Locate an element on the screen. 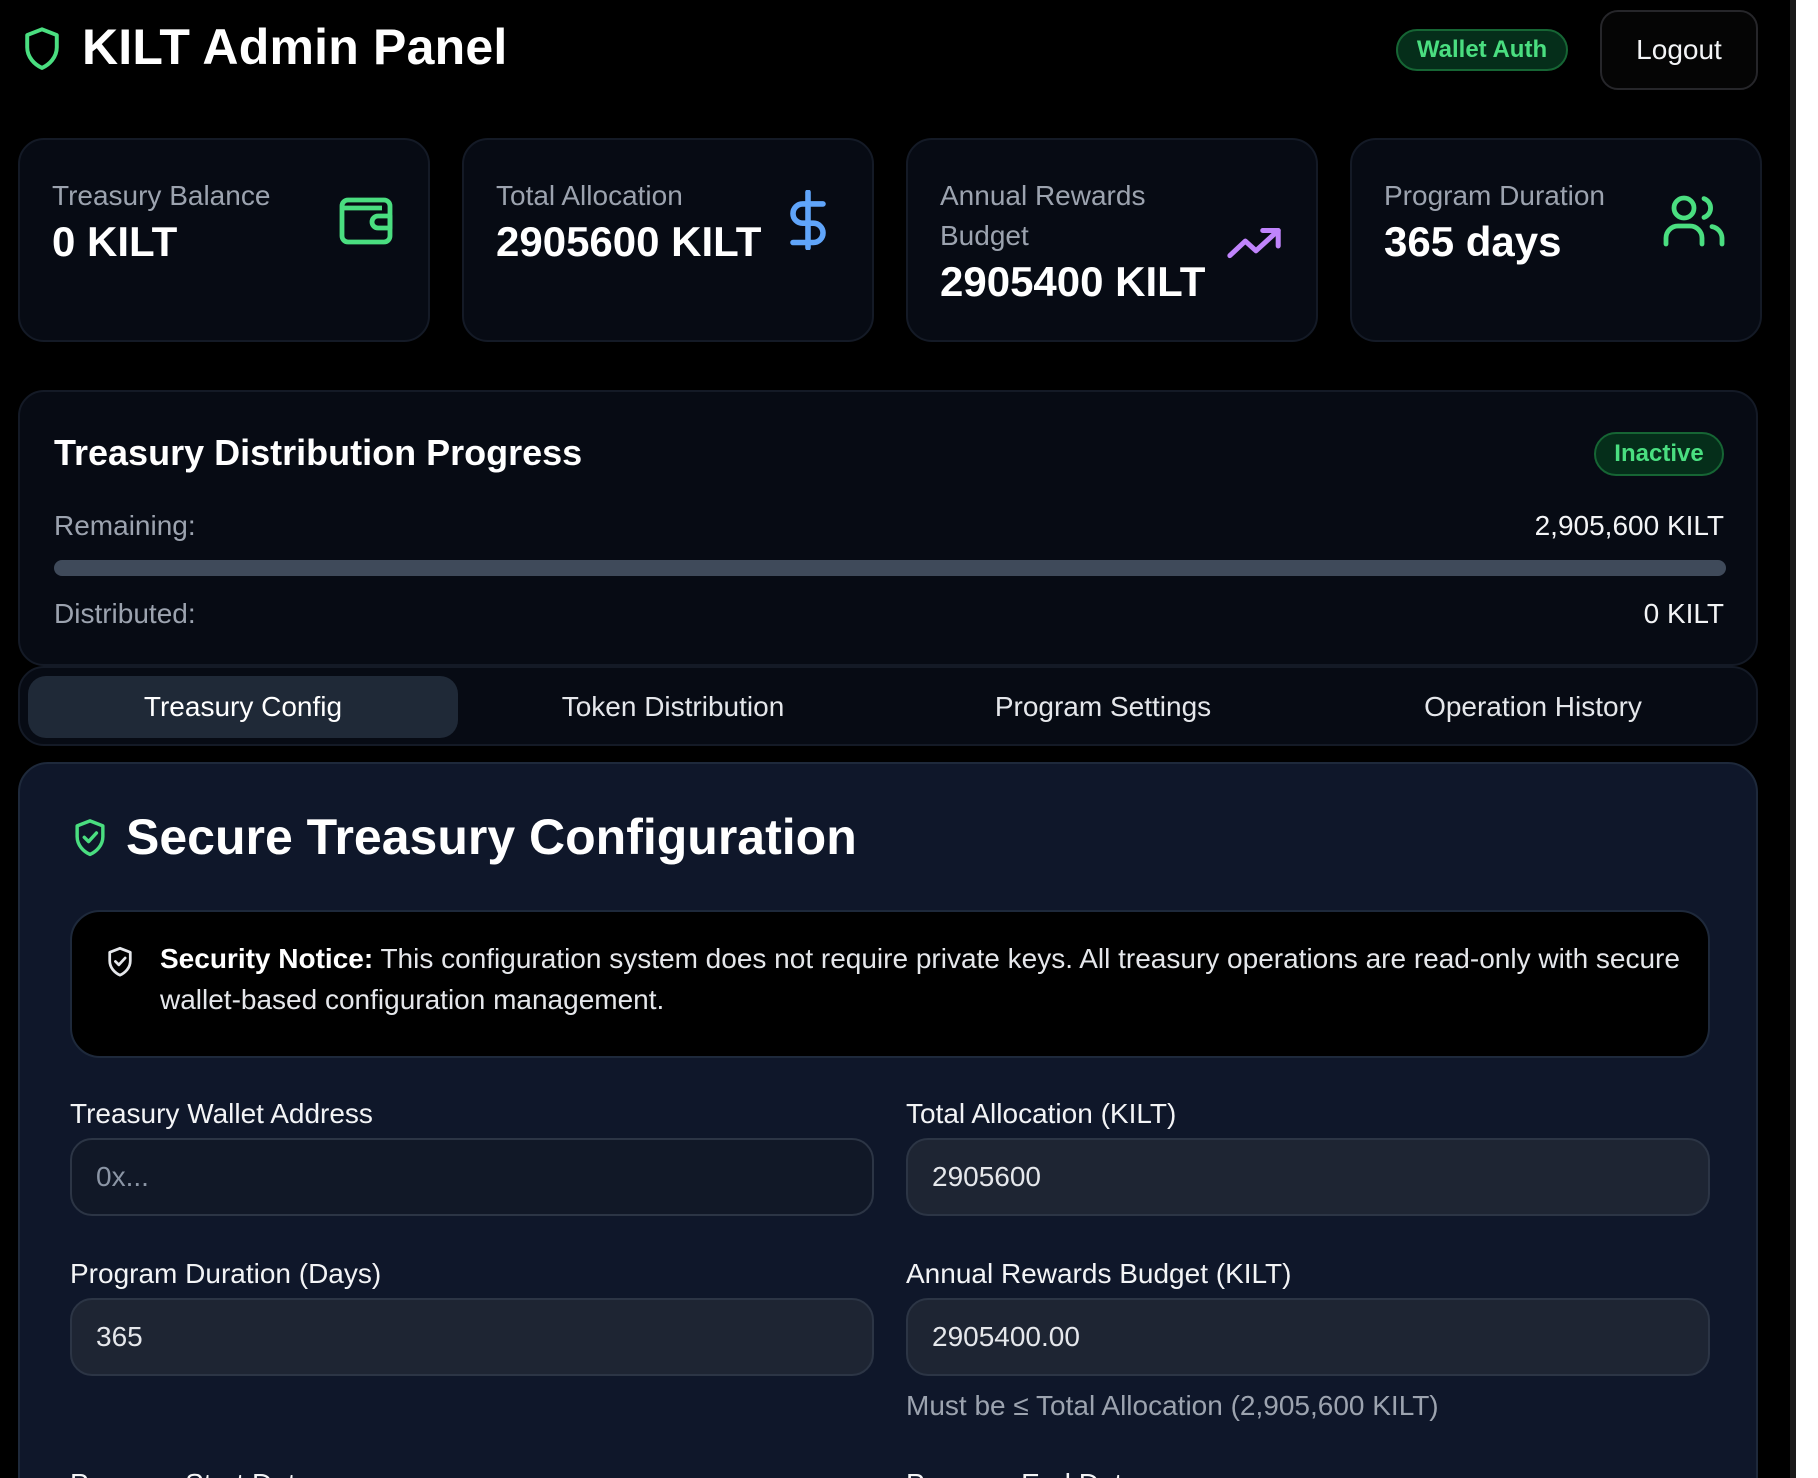 This screenshot has height=1478, width=1818. distributed-label: Distributed: is located at coordinates (125, 613).